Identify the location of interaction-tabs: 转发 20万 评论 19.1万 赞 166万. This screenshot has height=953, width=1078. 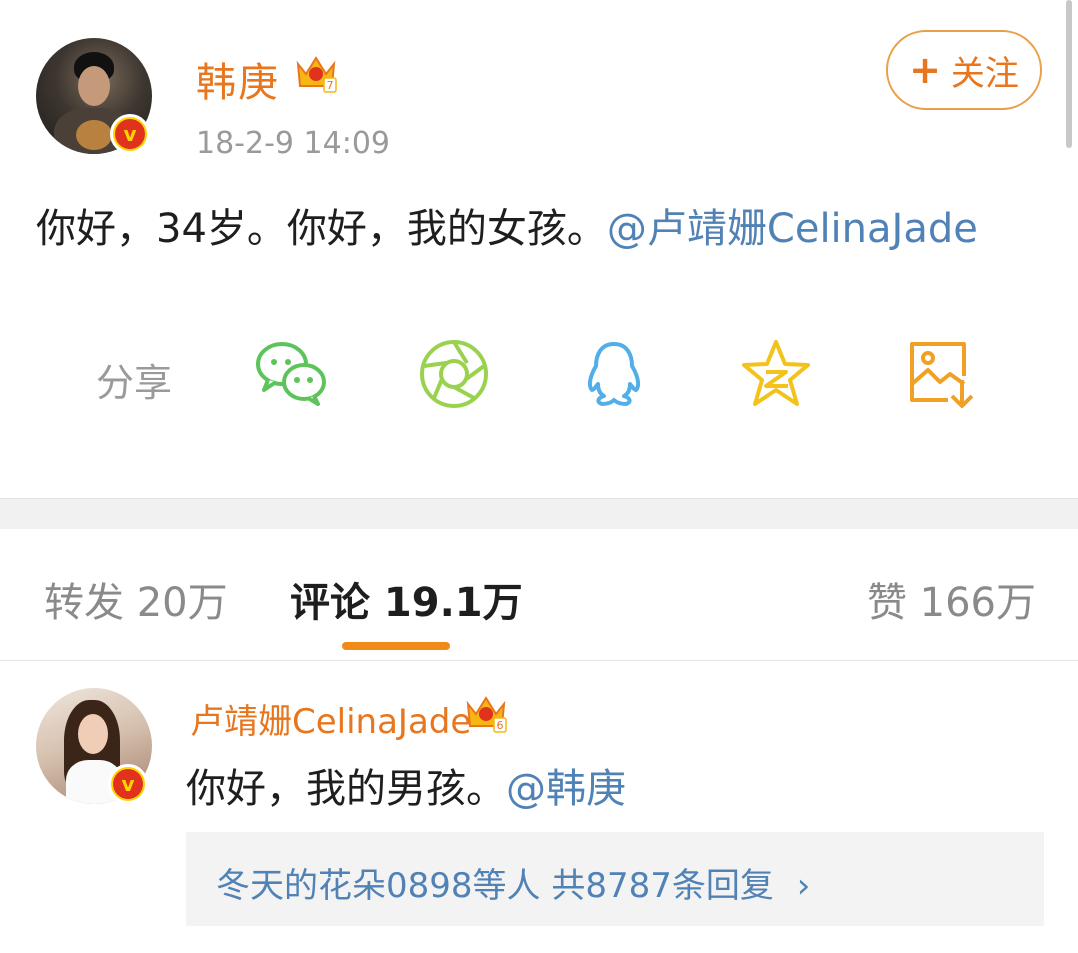
(539, 594).